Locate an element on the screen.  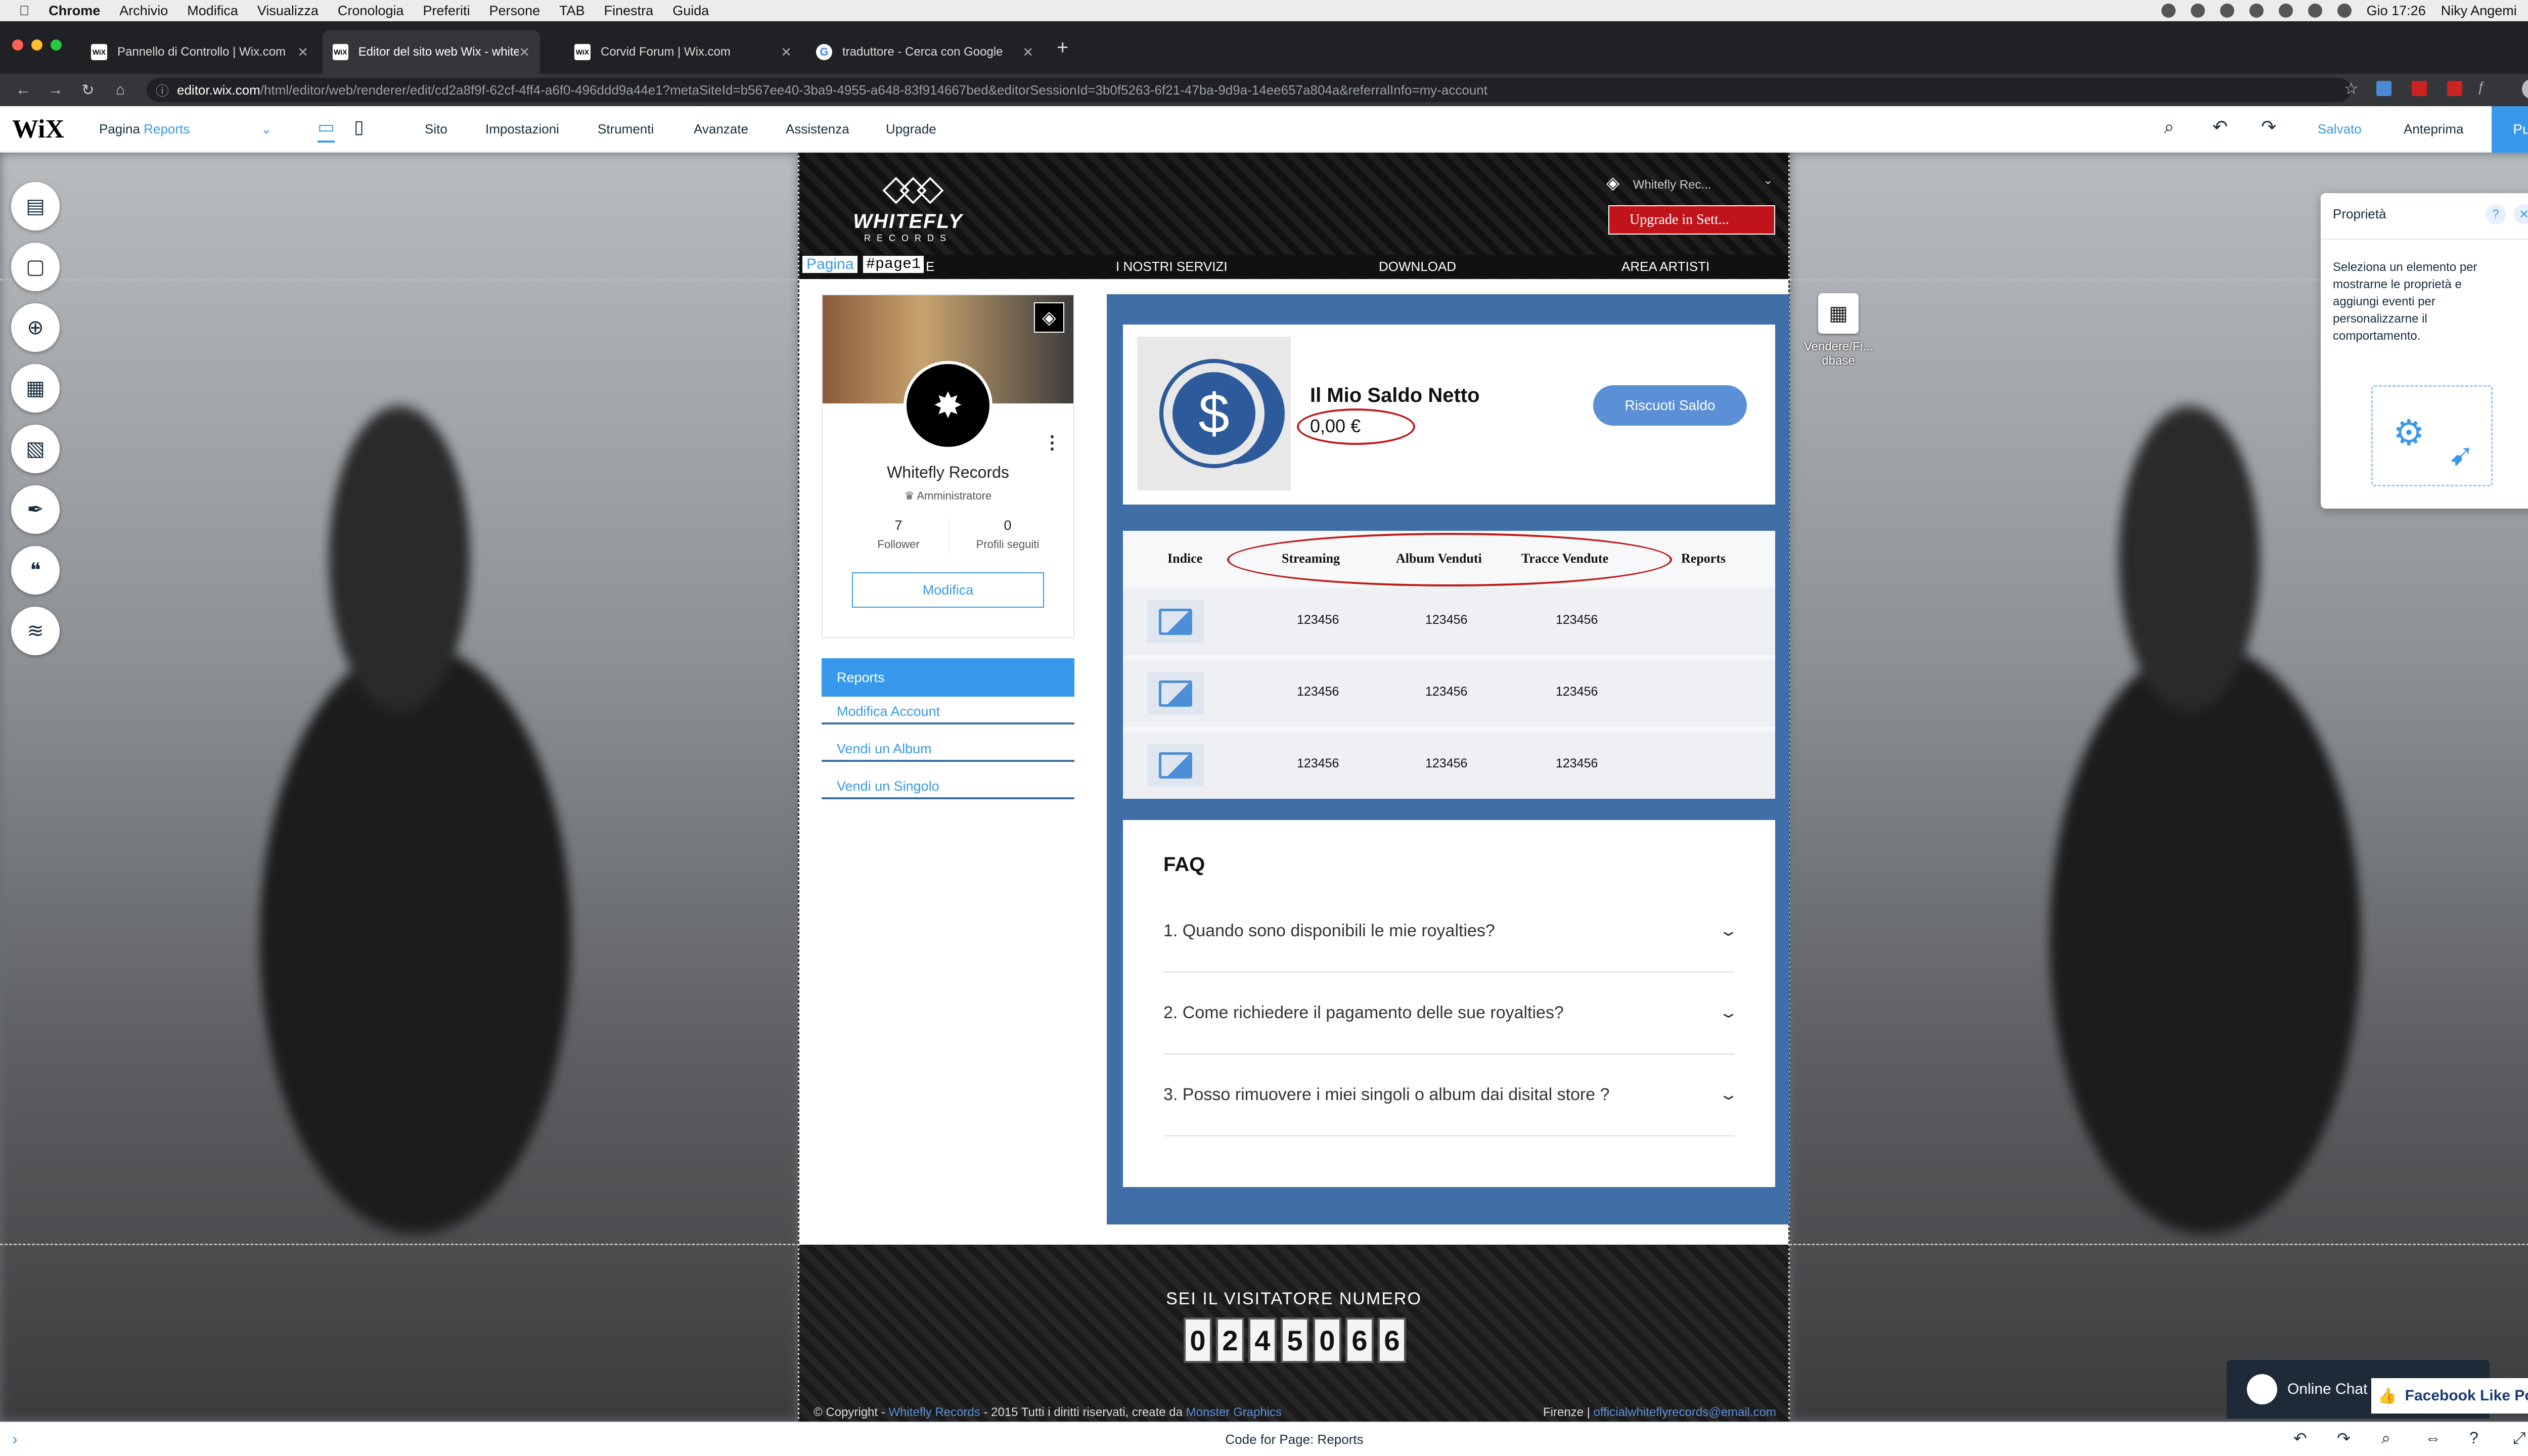
dataset-widget: ▦ is located at coordinates (1839, 313).